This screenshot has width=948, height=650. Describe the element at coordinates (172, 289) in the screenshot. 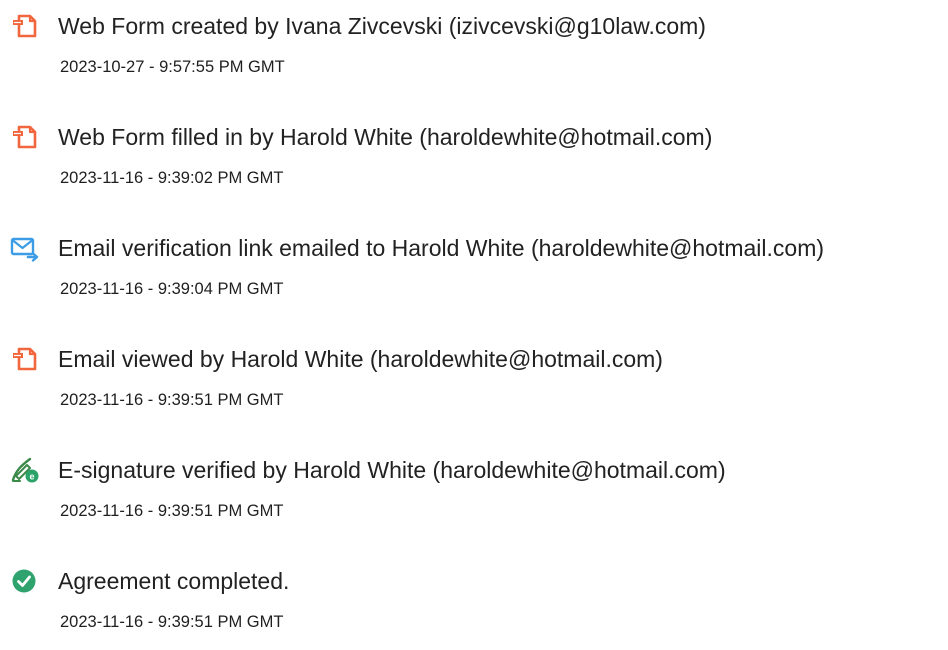

I see `event-timestamp: 2023-11-16 - 9:39:04 PM GMT` at that location.